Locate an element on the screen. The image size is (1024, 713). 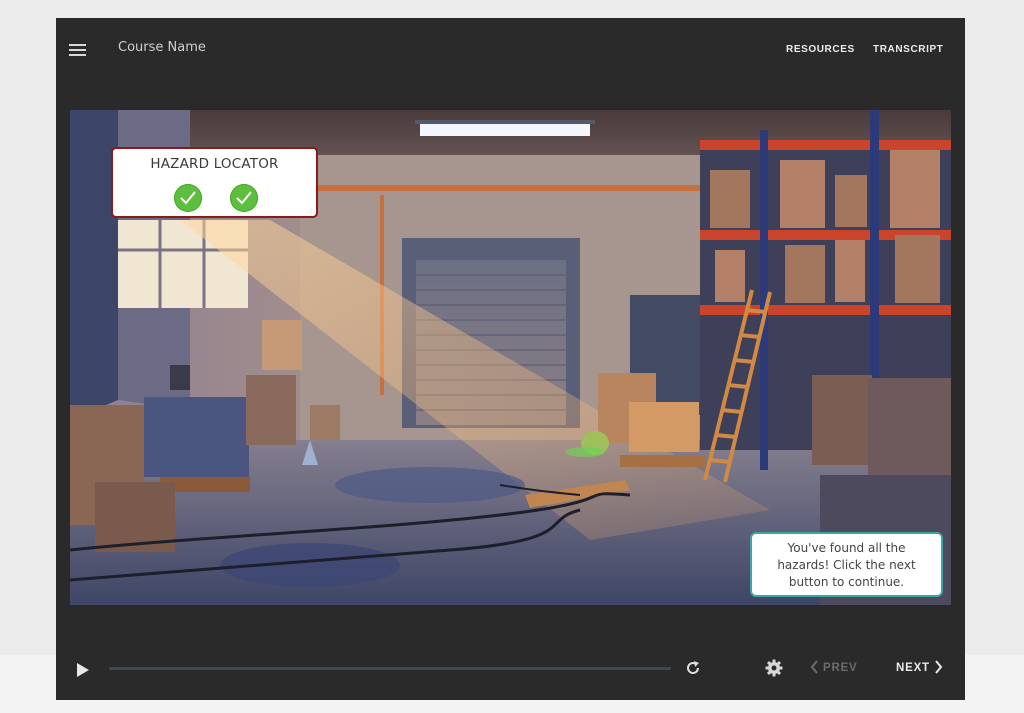
course-title: Course Name is located at coordinates (162, 47).